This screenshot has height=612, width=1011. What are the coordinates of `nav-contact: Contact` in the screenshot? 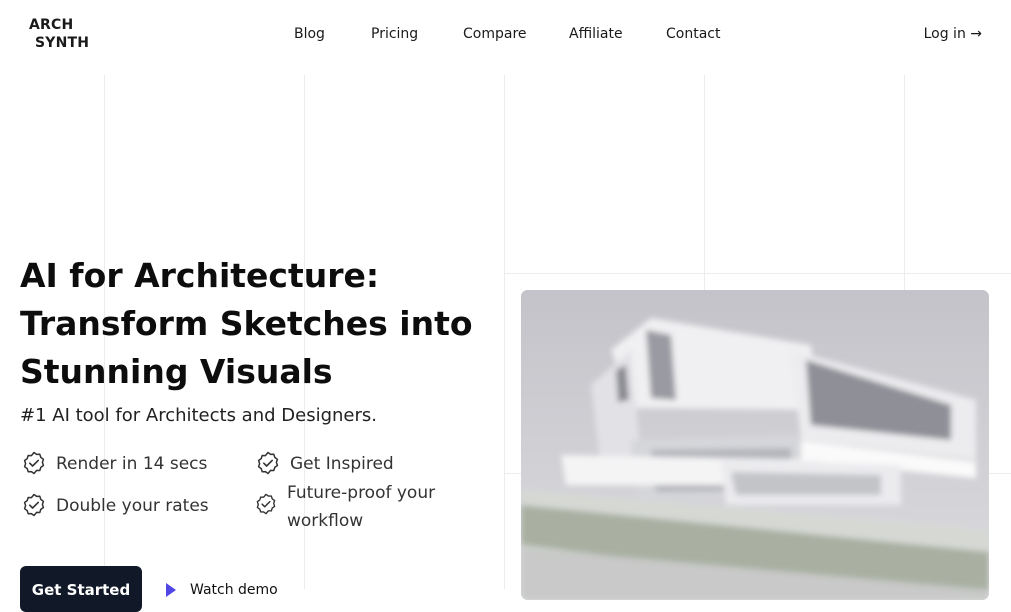 It's located at (693, 34).